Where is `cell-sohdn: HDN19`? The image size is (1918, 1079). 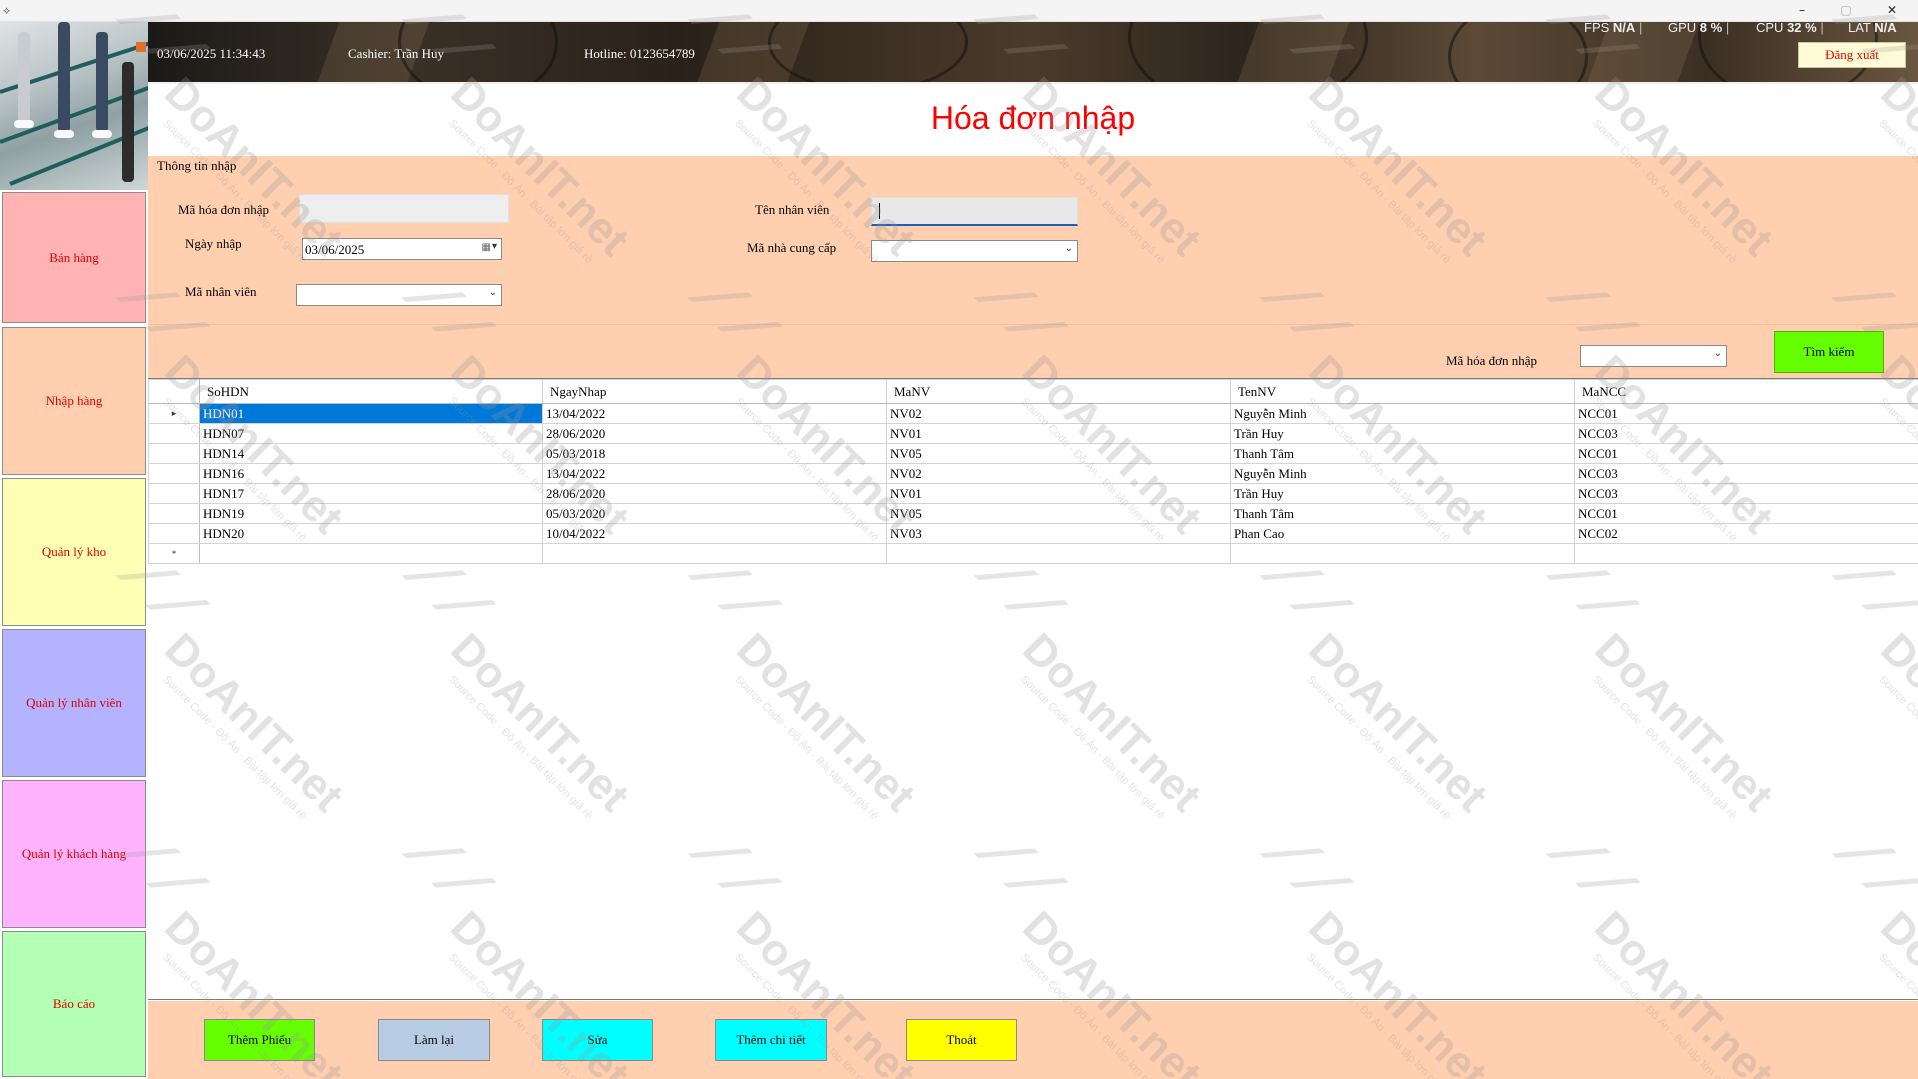 cell-sohdn: HDN19 is located at coordinates (371, 513).